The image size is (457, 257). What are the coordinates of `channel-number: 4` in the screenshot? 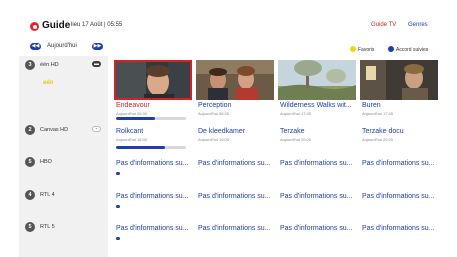 It's located at (30, 195).